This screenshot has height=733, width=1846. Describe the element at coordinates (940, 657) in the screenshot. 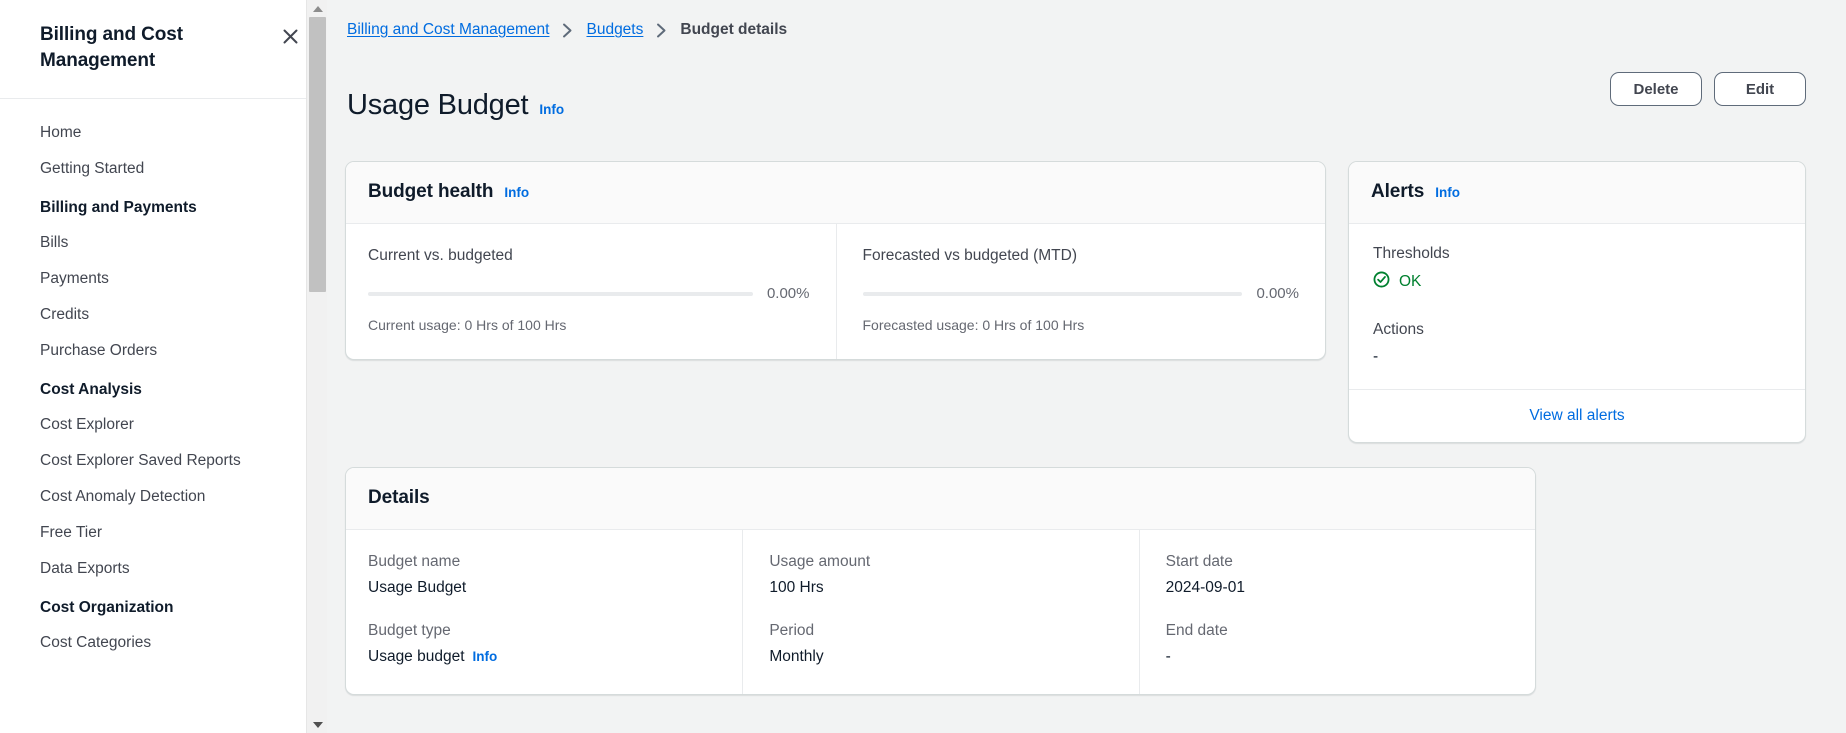

I see `detail-value: Monthly` at that location.